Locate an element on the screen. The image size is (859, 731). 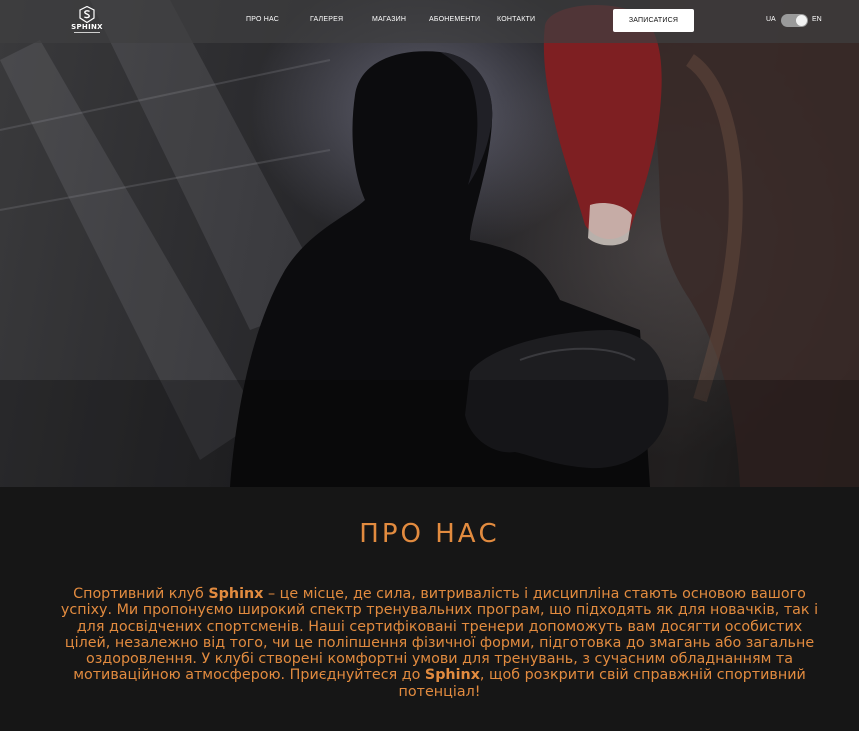
about-brand-mention-1: Sphinx is located at coordinates (236, 594).